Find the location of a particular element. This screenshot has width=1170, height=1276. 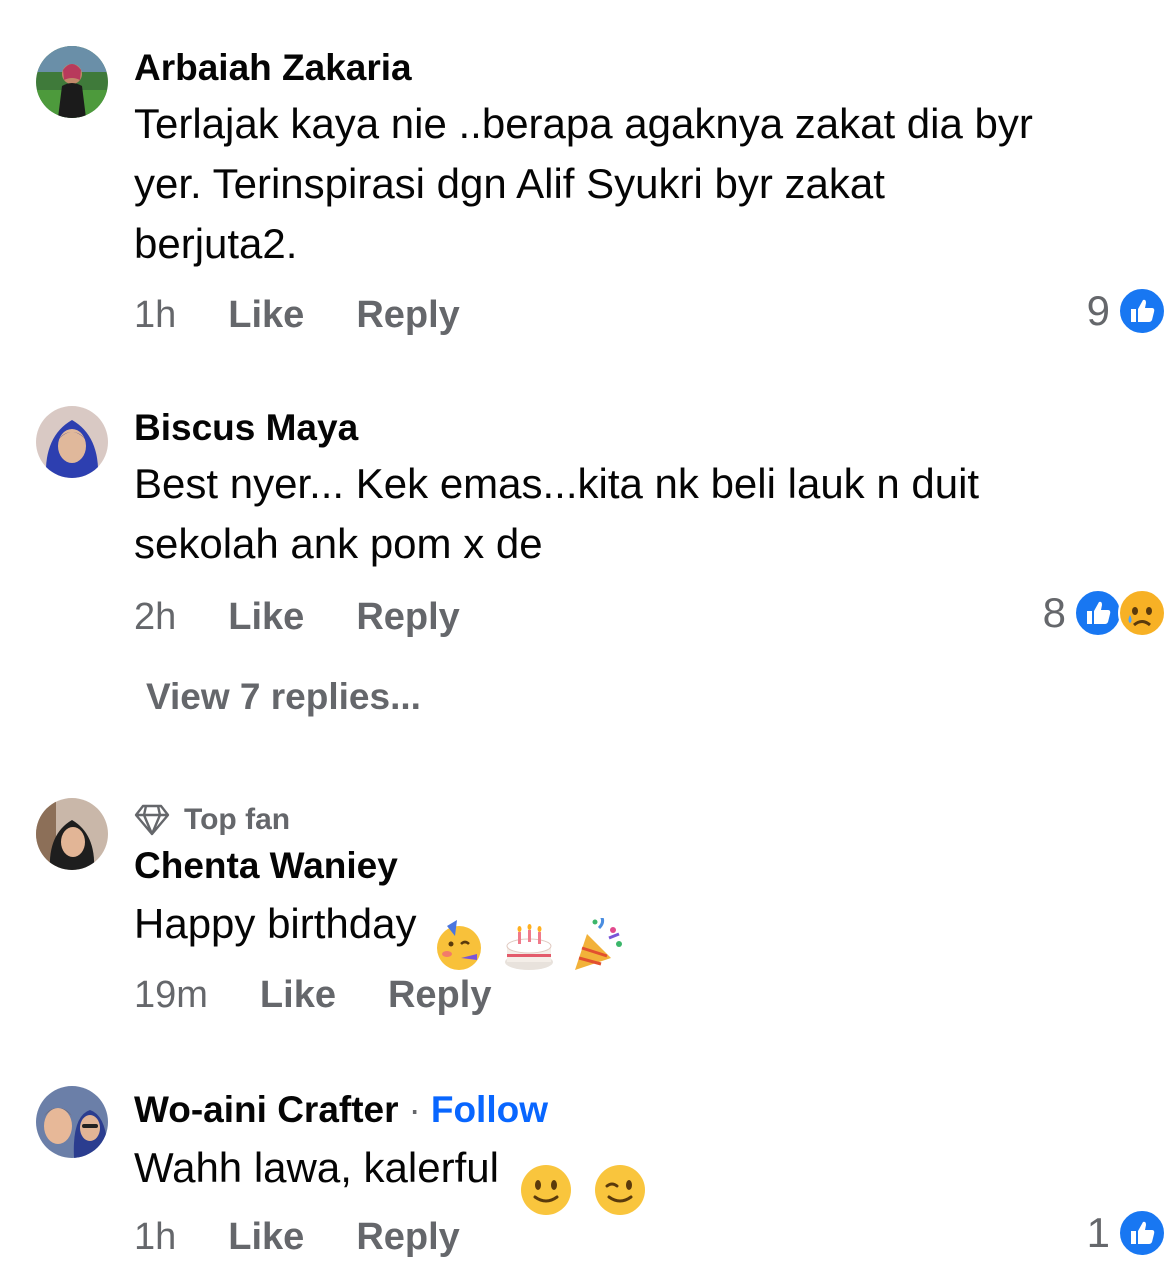

slightly-smiling-face-emoji is located at coordinates (546, 1168).